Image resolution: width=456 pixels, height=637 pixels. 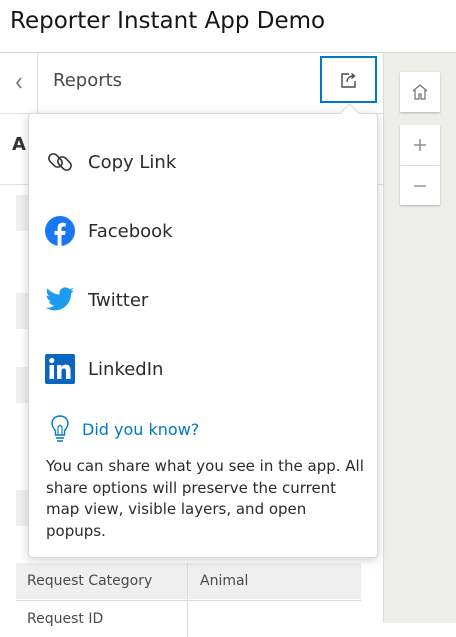 I want to click on linkedin-button: LinkedIn, so click(x=104, y=369).